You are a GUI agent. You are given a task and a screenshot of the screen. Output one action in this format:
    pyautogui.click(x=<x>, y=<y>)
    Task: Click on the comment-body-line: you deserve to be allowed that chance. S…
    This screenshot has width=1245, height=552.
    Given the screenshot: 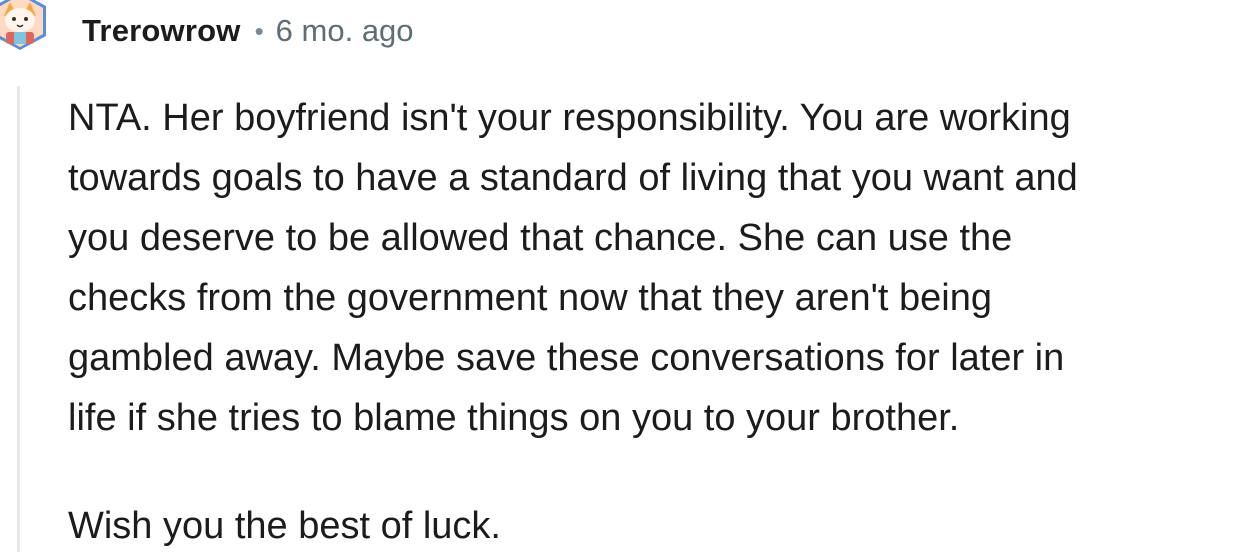 What is the action you would take?
    pyautogui.click(x=540, y=238)
    